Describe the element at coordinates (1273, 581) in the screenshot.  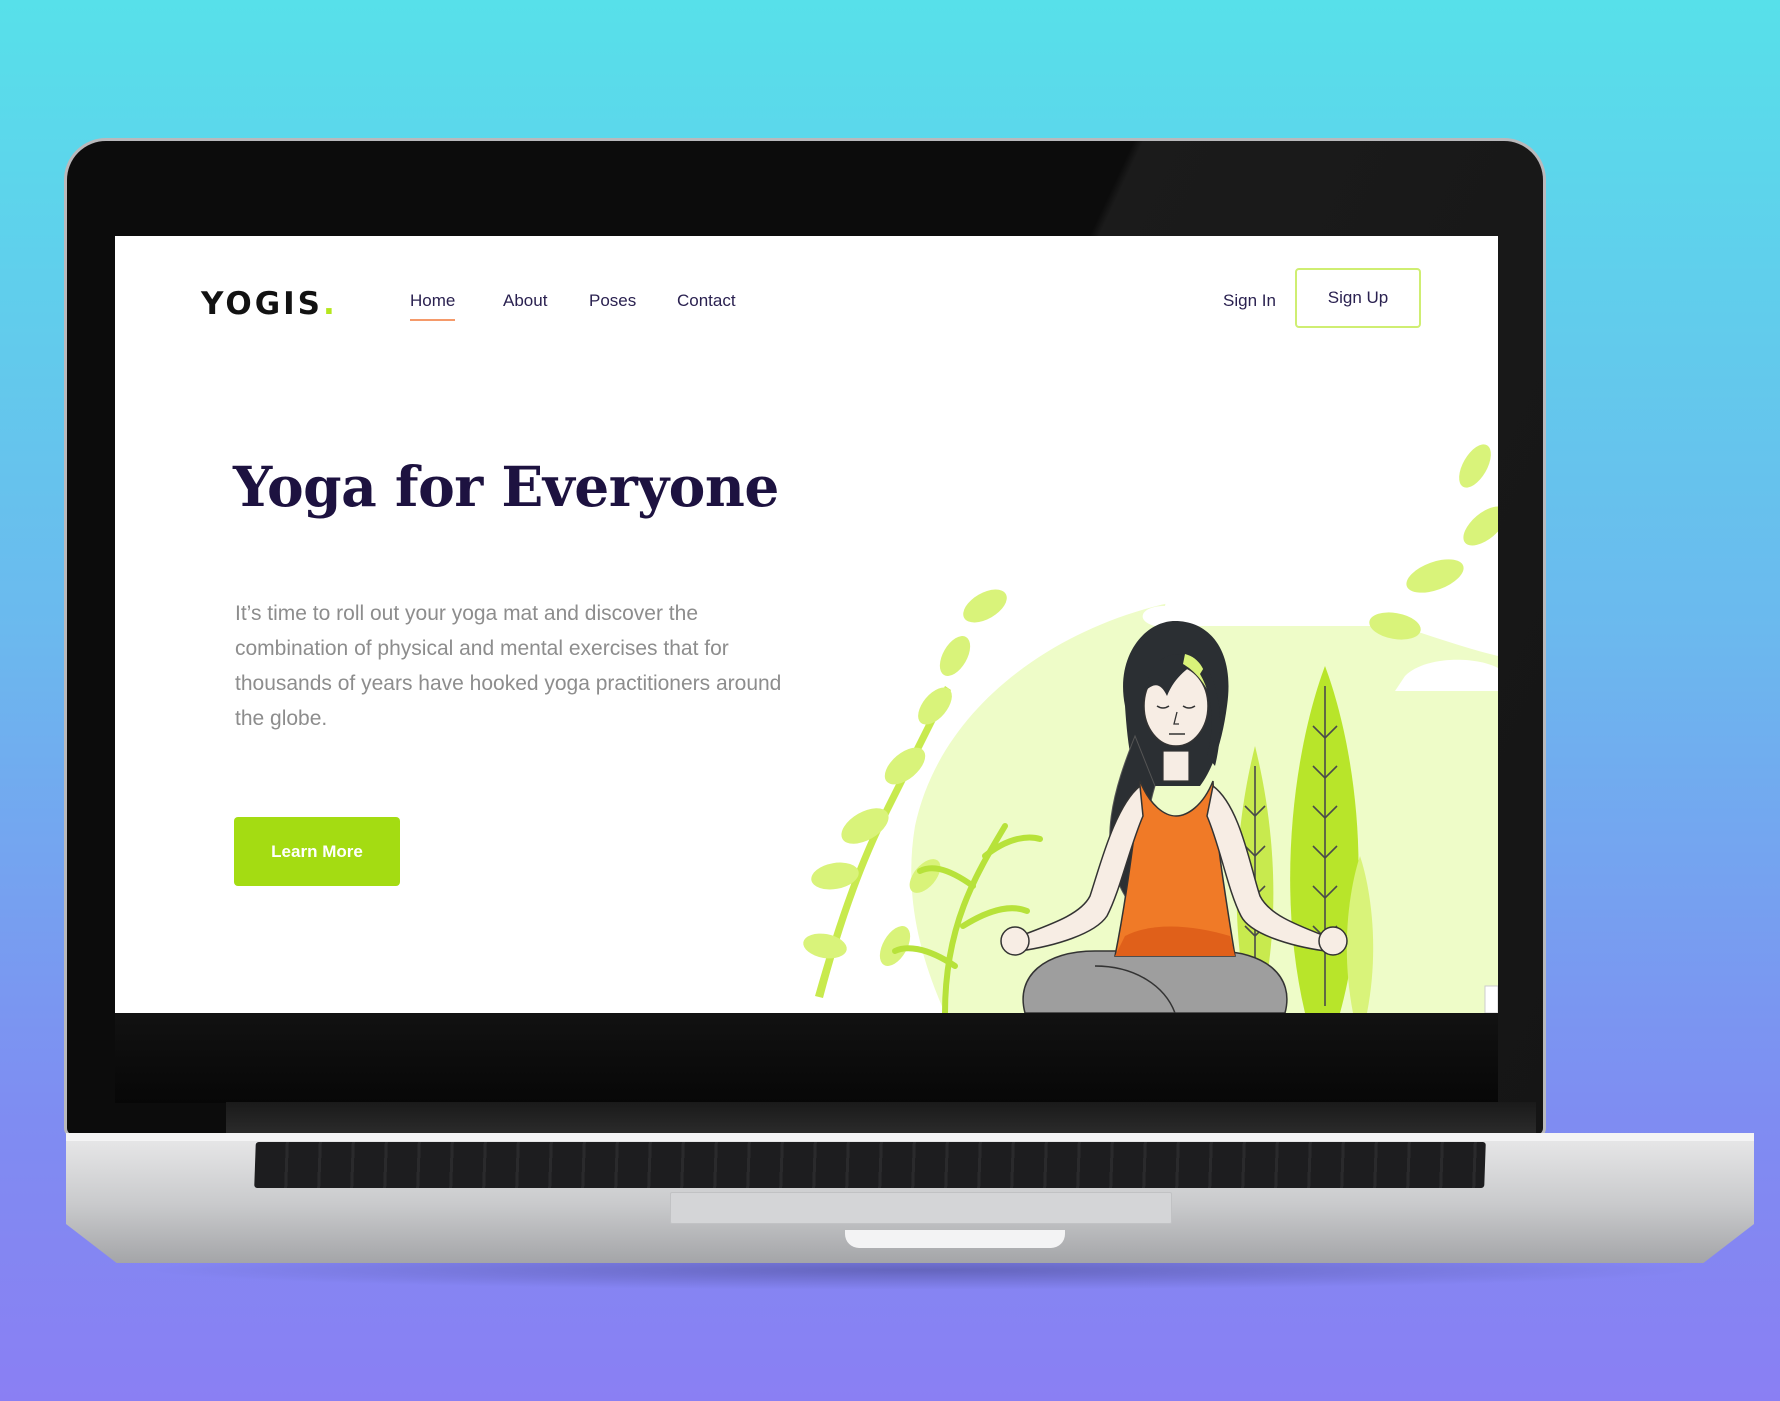
I see `cloud-shape` at that location.